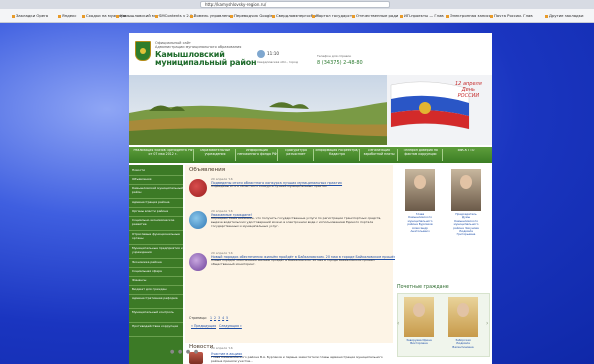 The height and width of the screenshot is (364, 594). What do you see at coordinates (30, 15) in the screenshot?
I see `bookmark-item: Закладки Opera` at bounding box center [30, 15].